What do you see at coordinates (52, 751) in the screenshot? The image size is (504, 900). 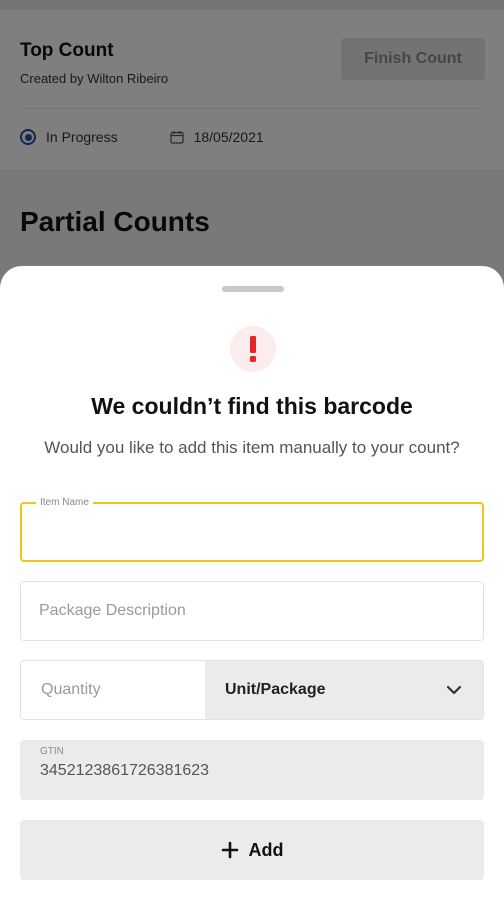 I see `gtin-label: GTIN` at bounding box center [52, 751].